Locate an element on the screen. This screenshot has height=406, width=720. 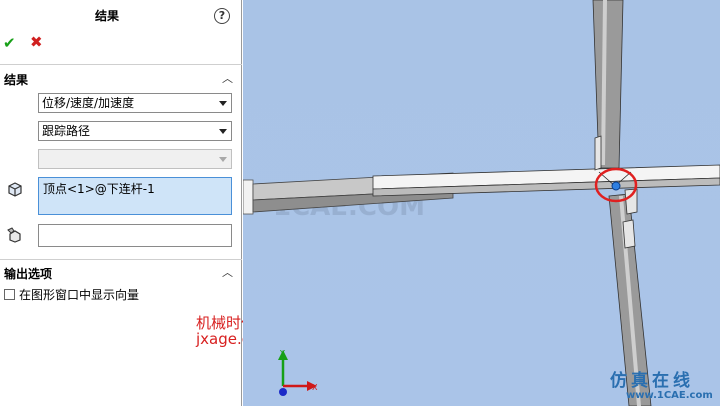
component-select is located at coordinates (135, 159).